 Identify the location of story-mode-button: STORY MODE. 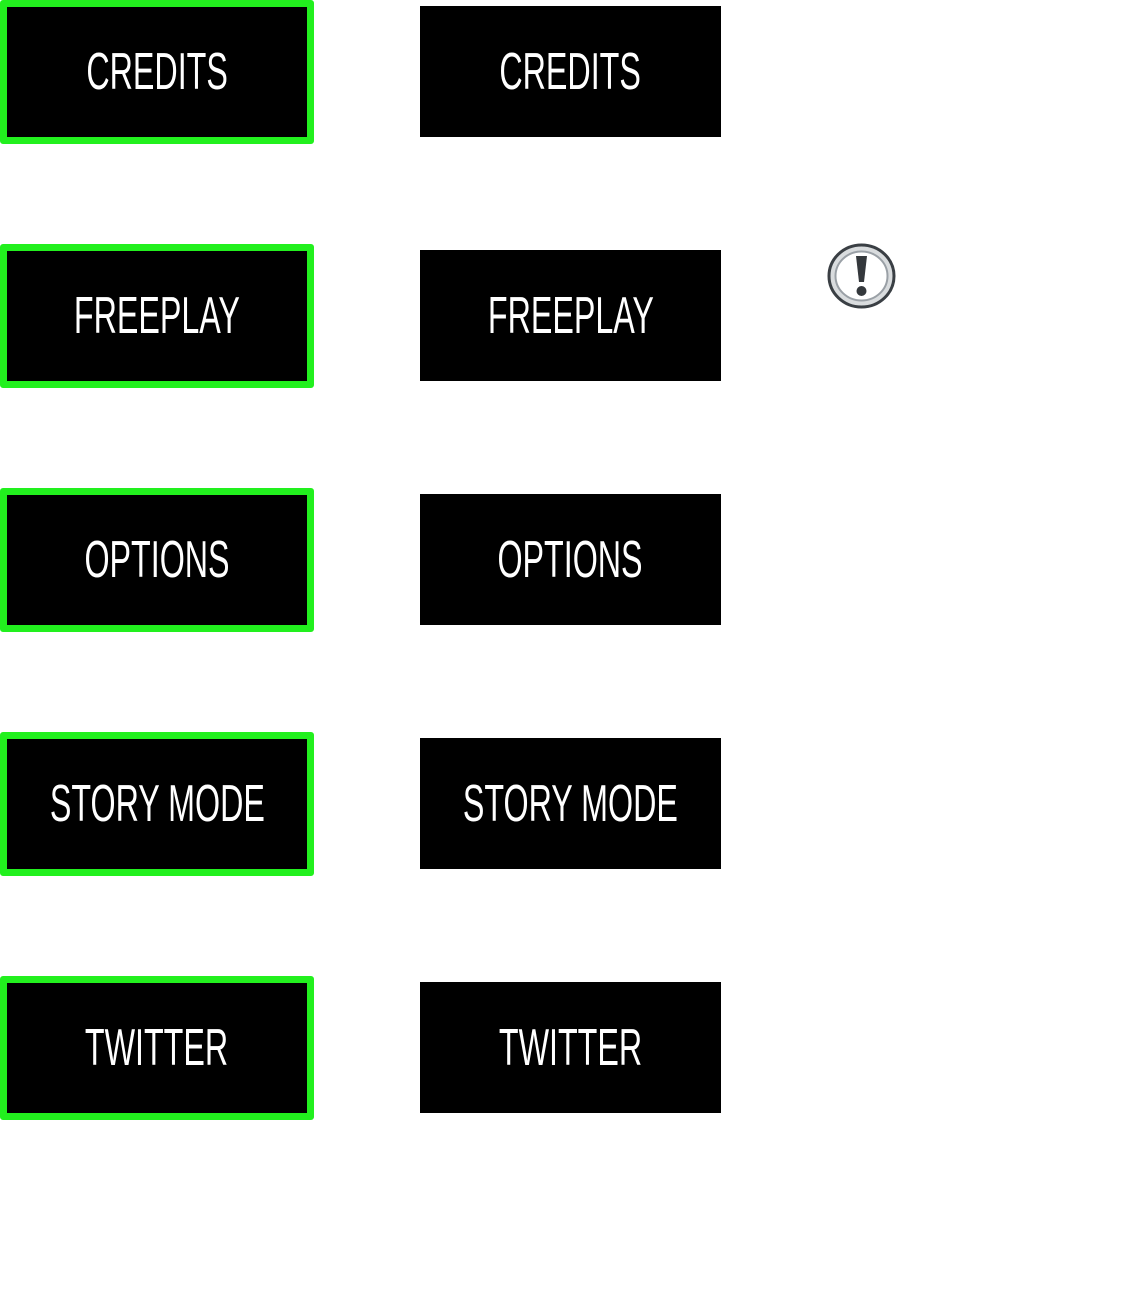
(570, 803).